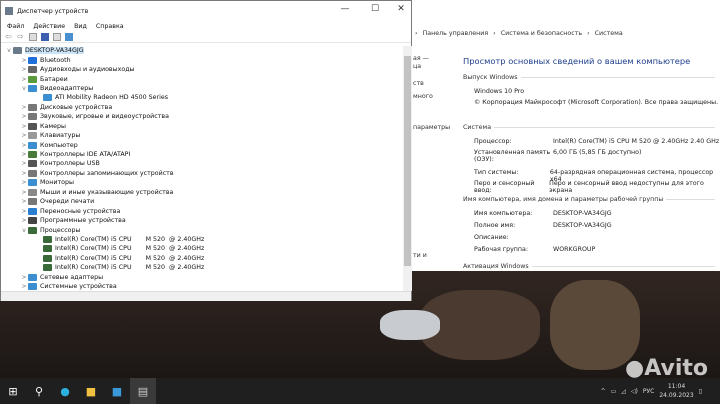 The image size is (720, 404). What do you see at coordinates (201, 116) in the screenshot?
I see `tree-item: > Звуковые, игровые и видеоустройства` at bounding box center [201, 116].